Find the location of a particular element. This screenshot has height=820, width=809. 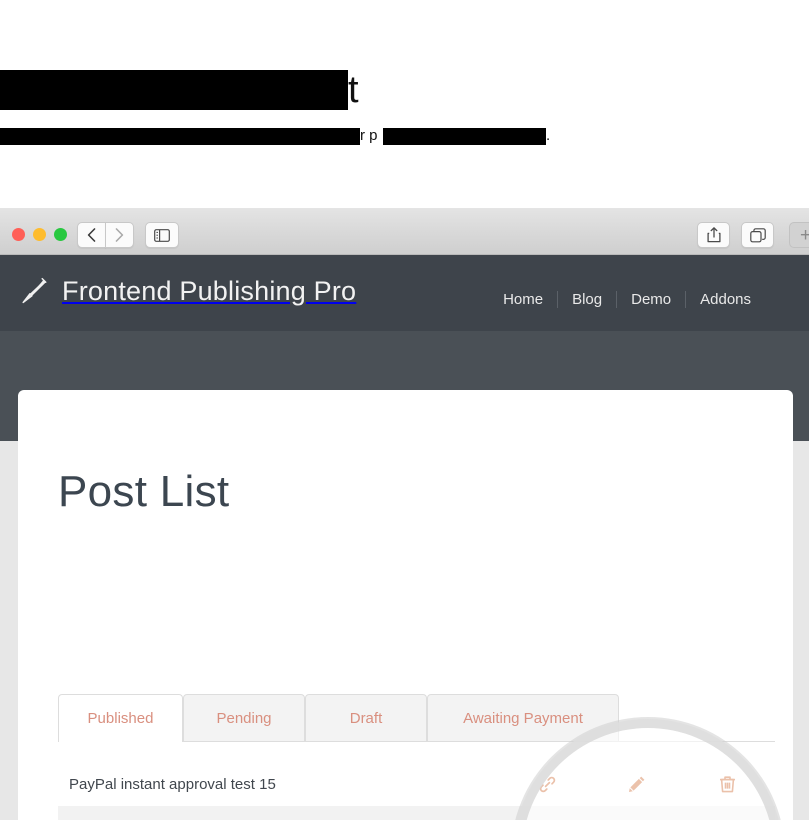

redaction-bar-subtitle-right is located at coordinates (464, 136).